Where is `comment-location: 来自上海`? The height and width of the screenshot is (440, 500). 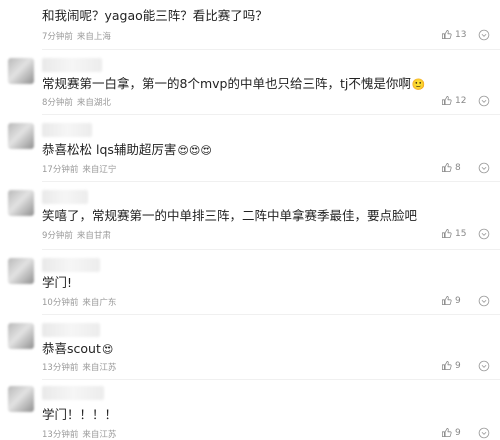
comment-location: 来自上海 is located at coordinates (93, 37).